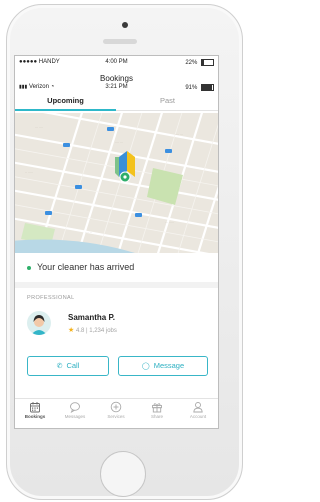 The width and height of the screenshot is (320, 502). I want to click on status-bar-inner: ▮▮▮ Verizon ◔ 3:21 PM 91%, so click(116, 88).